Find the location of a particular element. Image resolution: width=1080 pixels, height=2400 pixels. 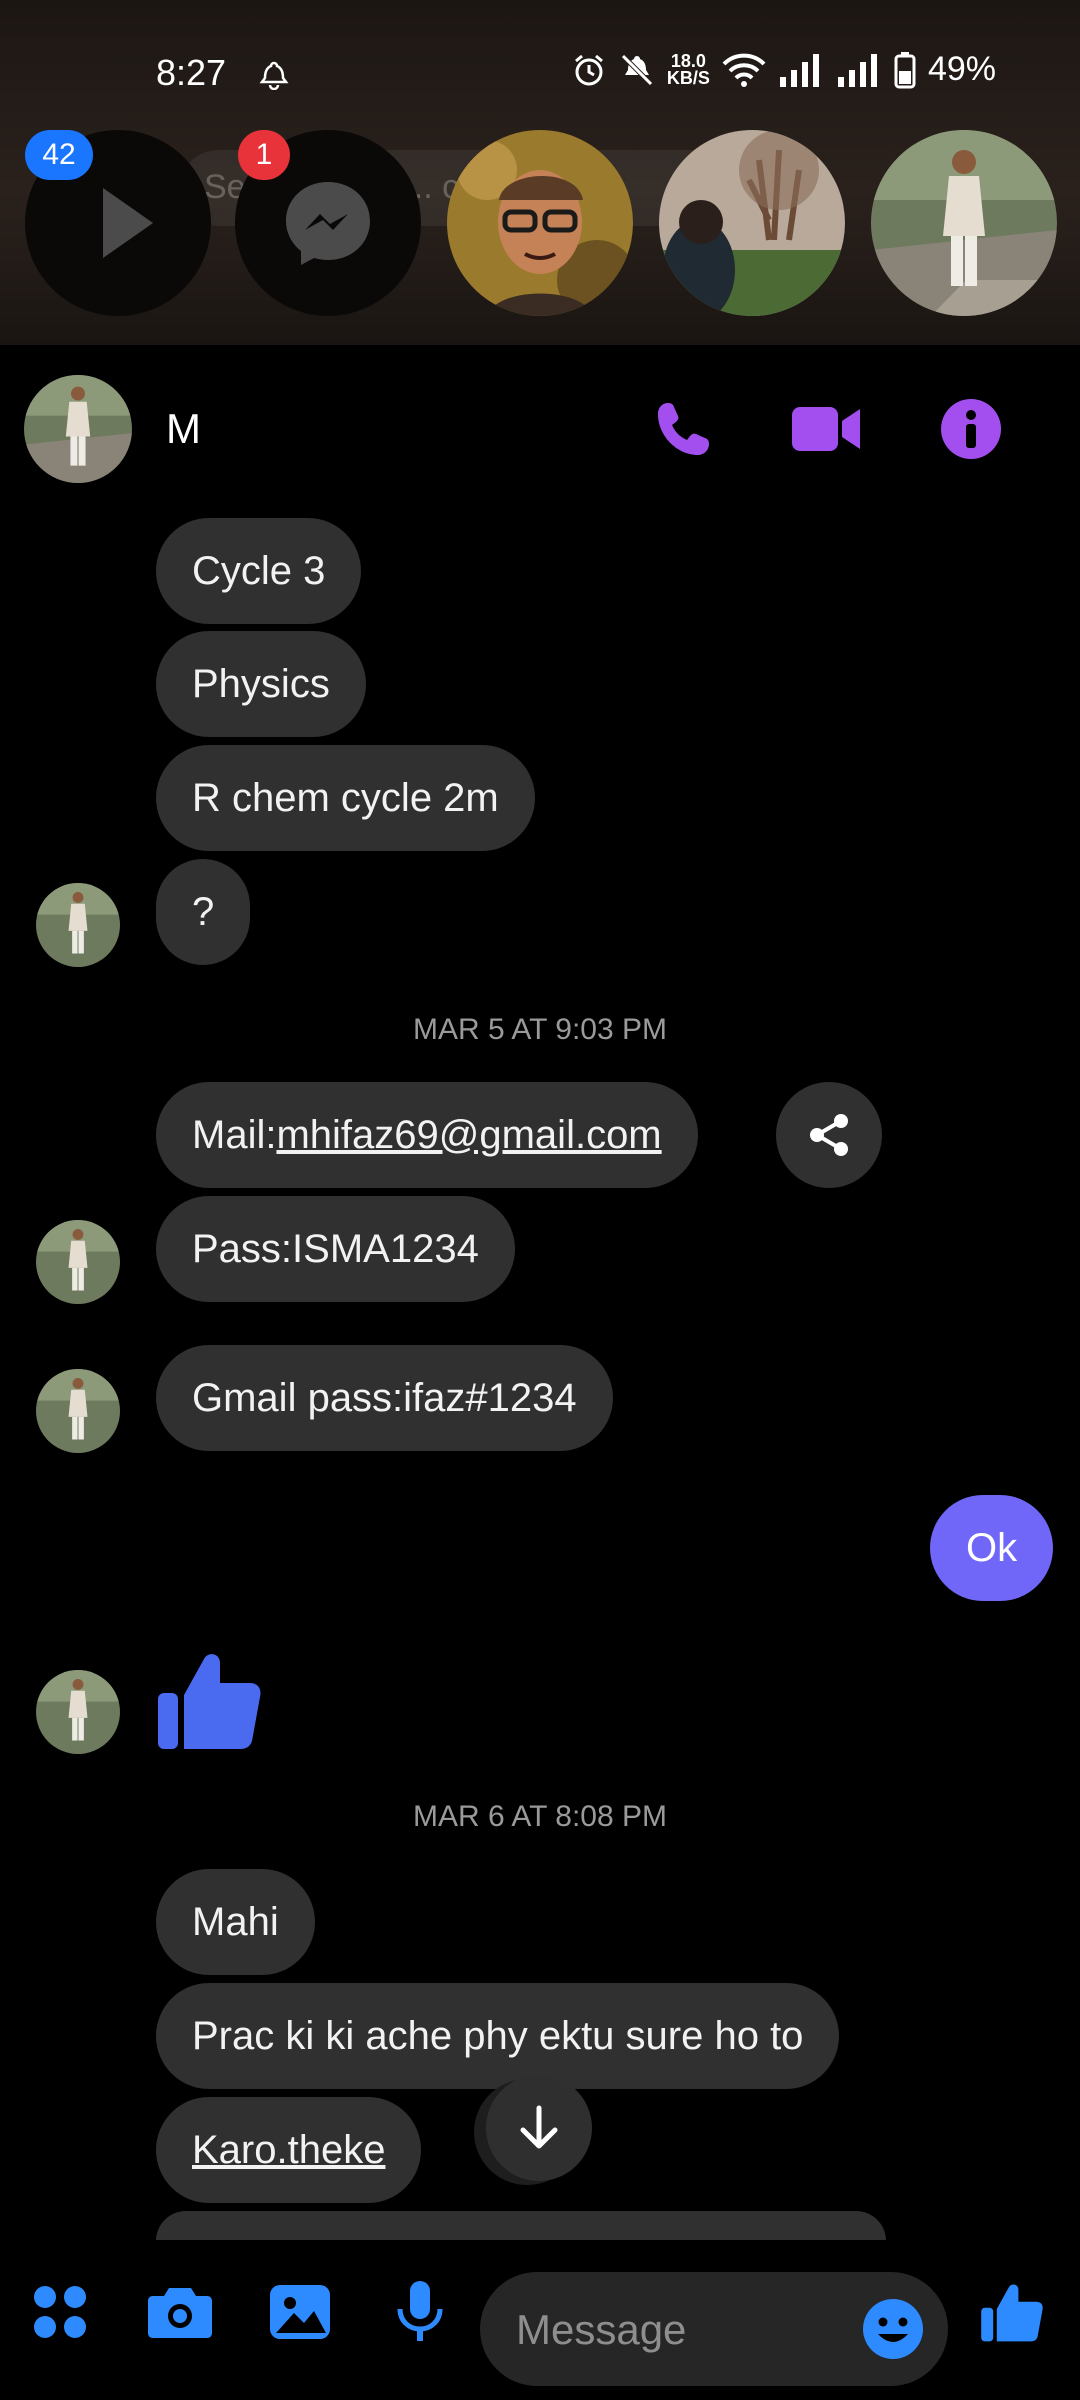

phone-icon is located at coordinates (683, 429).